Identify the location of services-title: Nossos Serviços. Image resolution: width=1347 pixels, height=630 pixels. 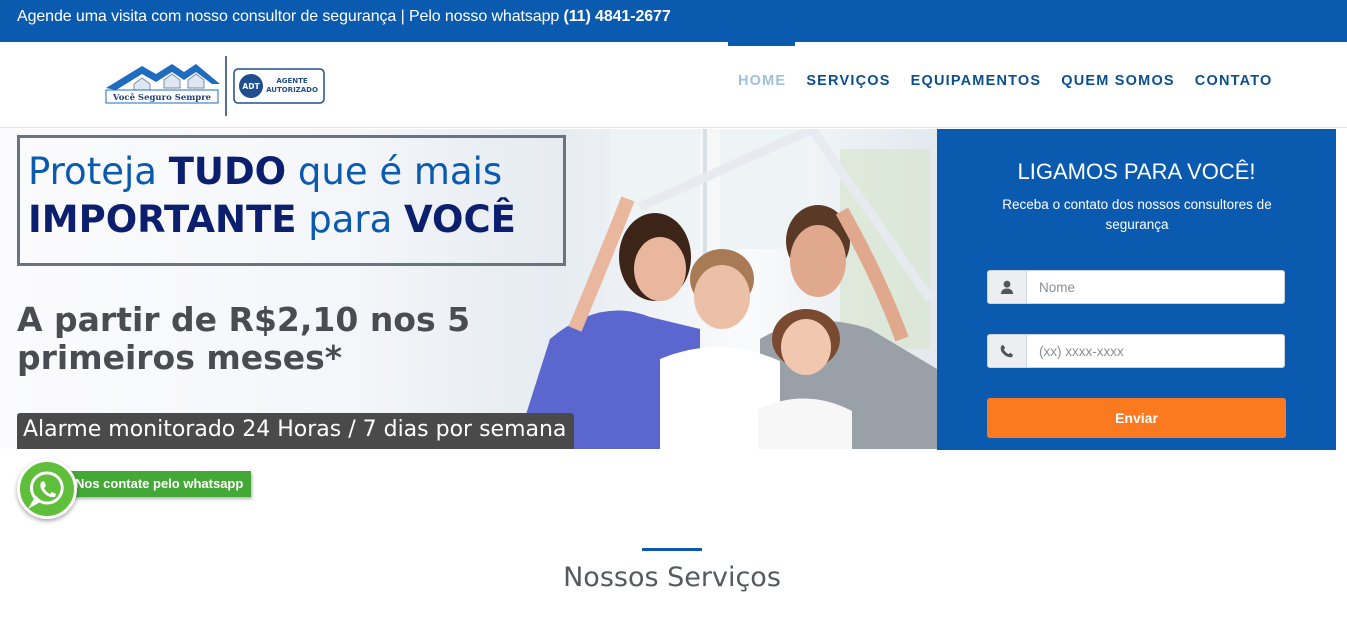
(672, 577).